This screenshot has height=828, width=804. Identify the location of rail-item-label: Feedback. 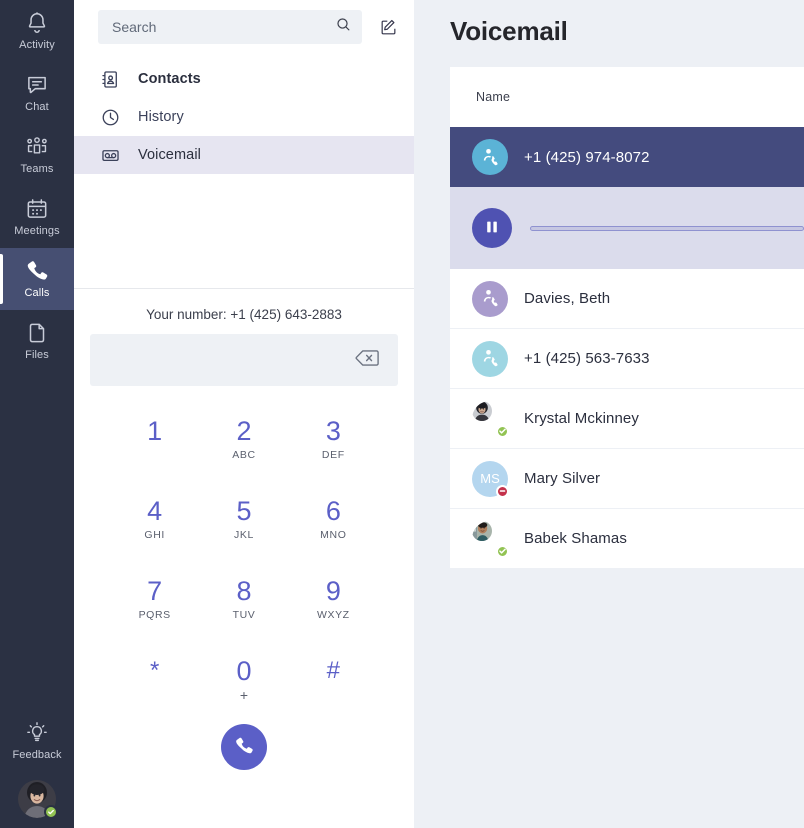
(37, 755).